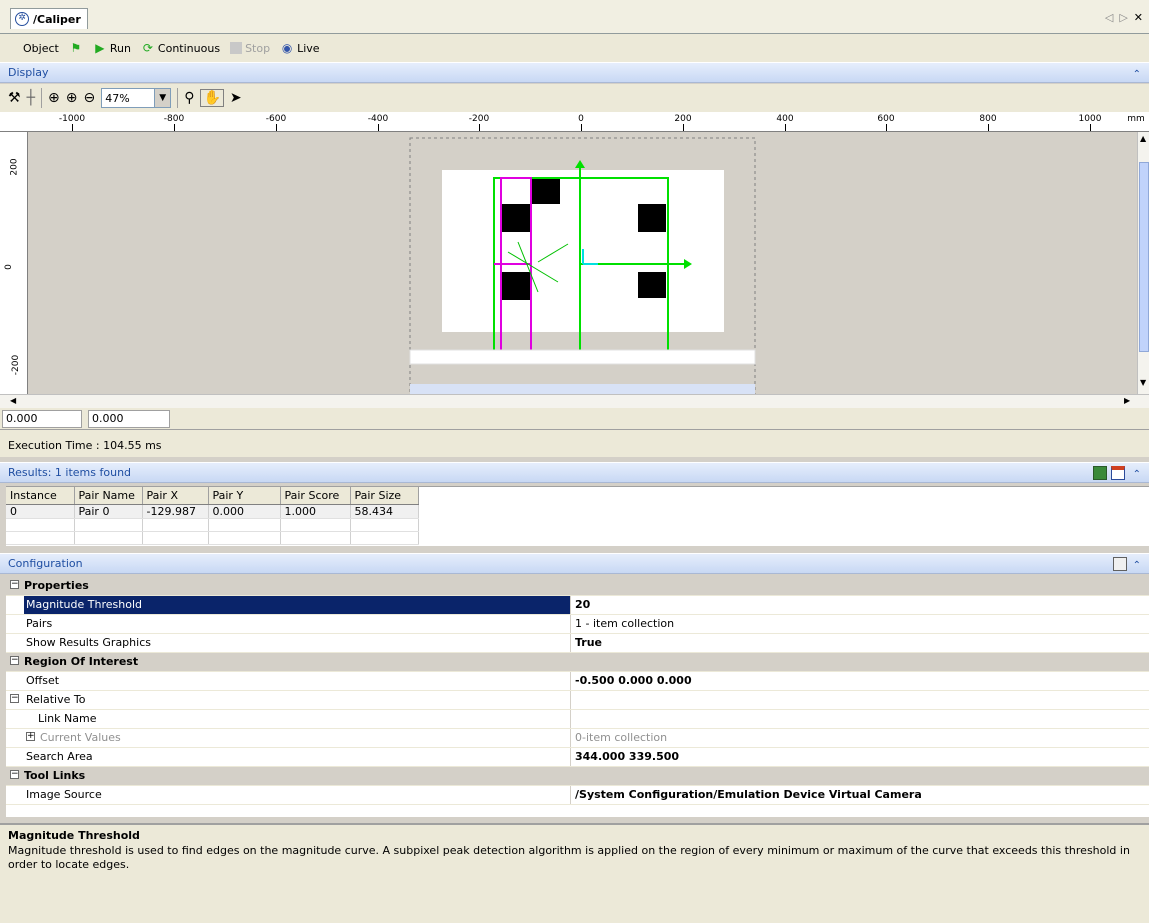  I want to click on coord-y-field: 0.000, so click(129, 419).